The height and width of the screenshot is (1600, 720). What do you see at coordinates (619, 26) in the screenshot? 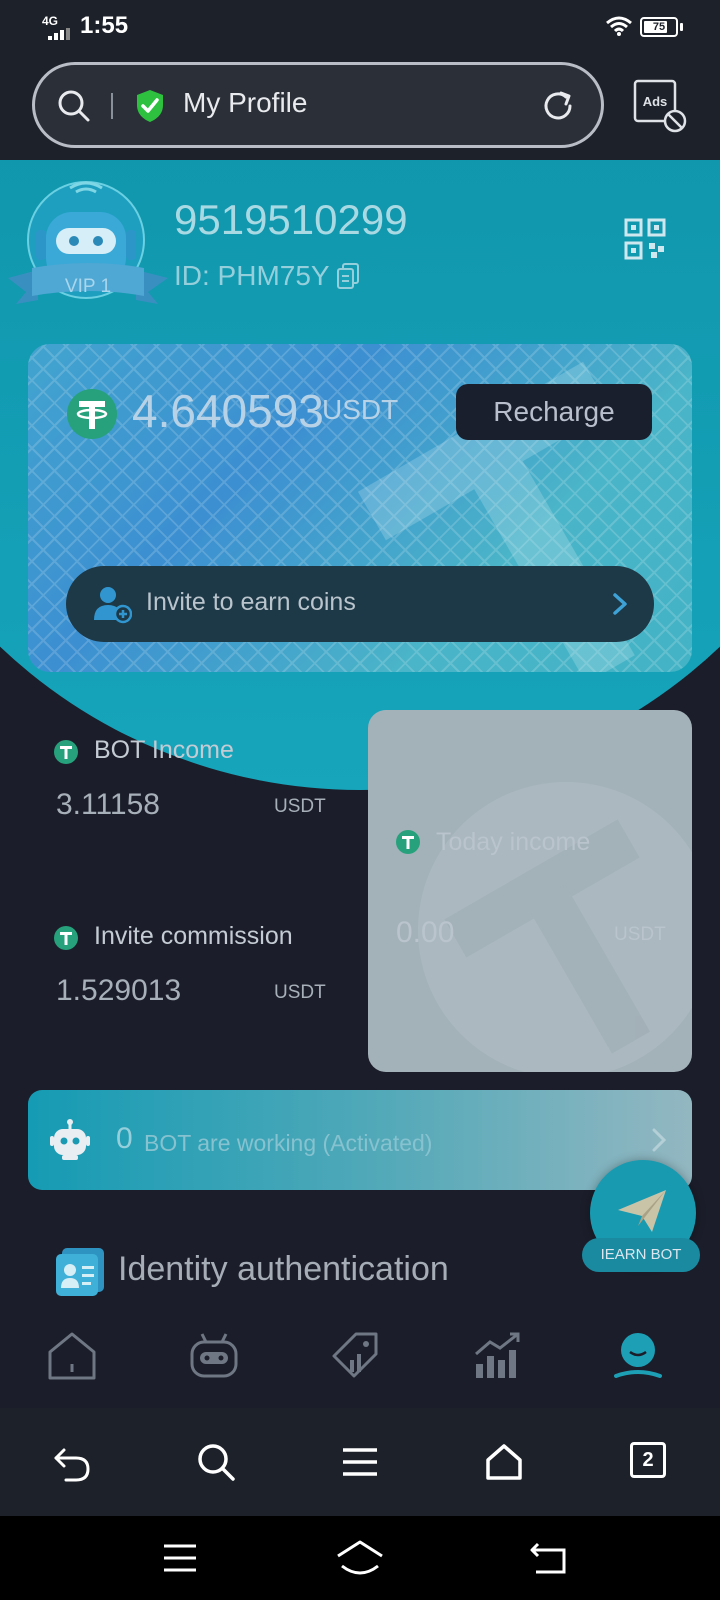
I see `wifi-icon` at bounding box center [619, 26].